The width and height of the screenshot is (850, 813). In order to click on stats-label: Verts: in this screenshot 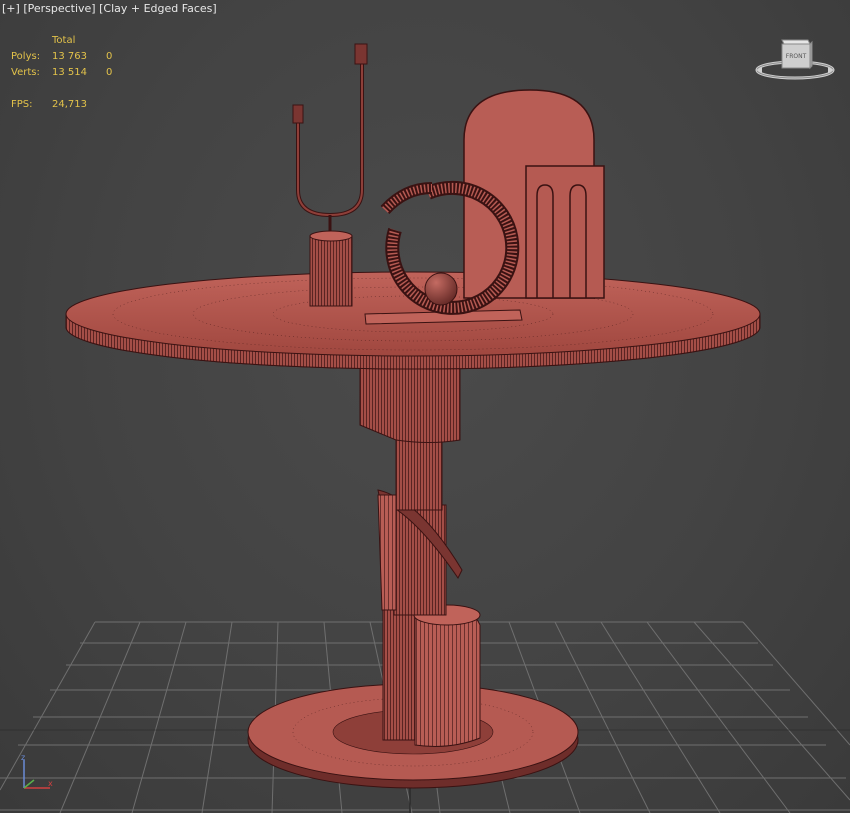, I will do `click(25, 72)`.